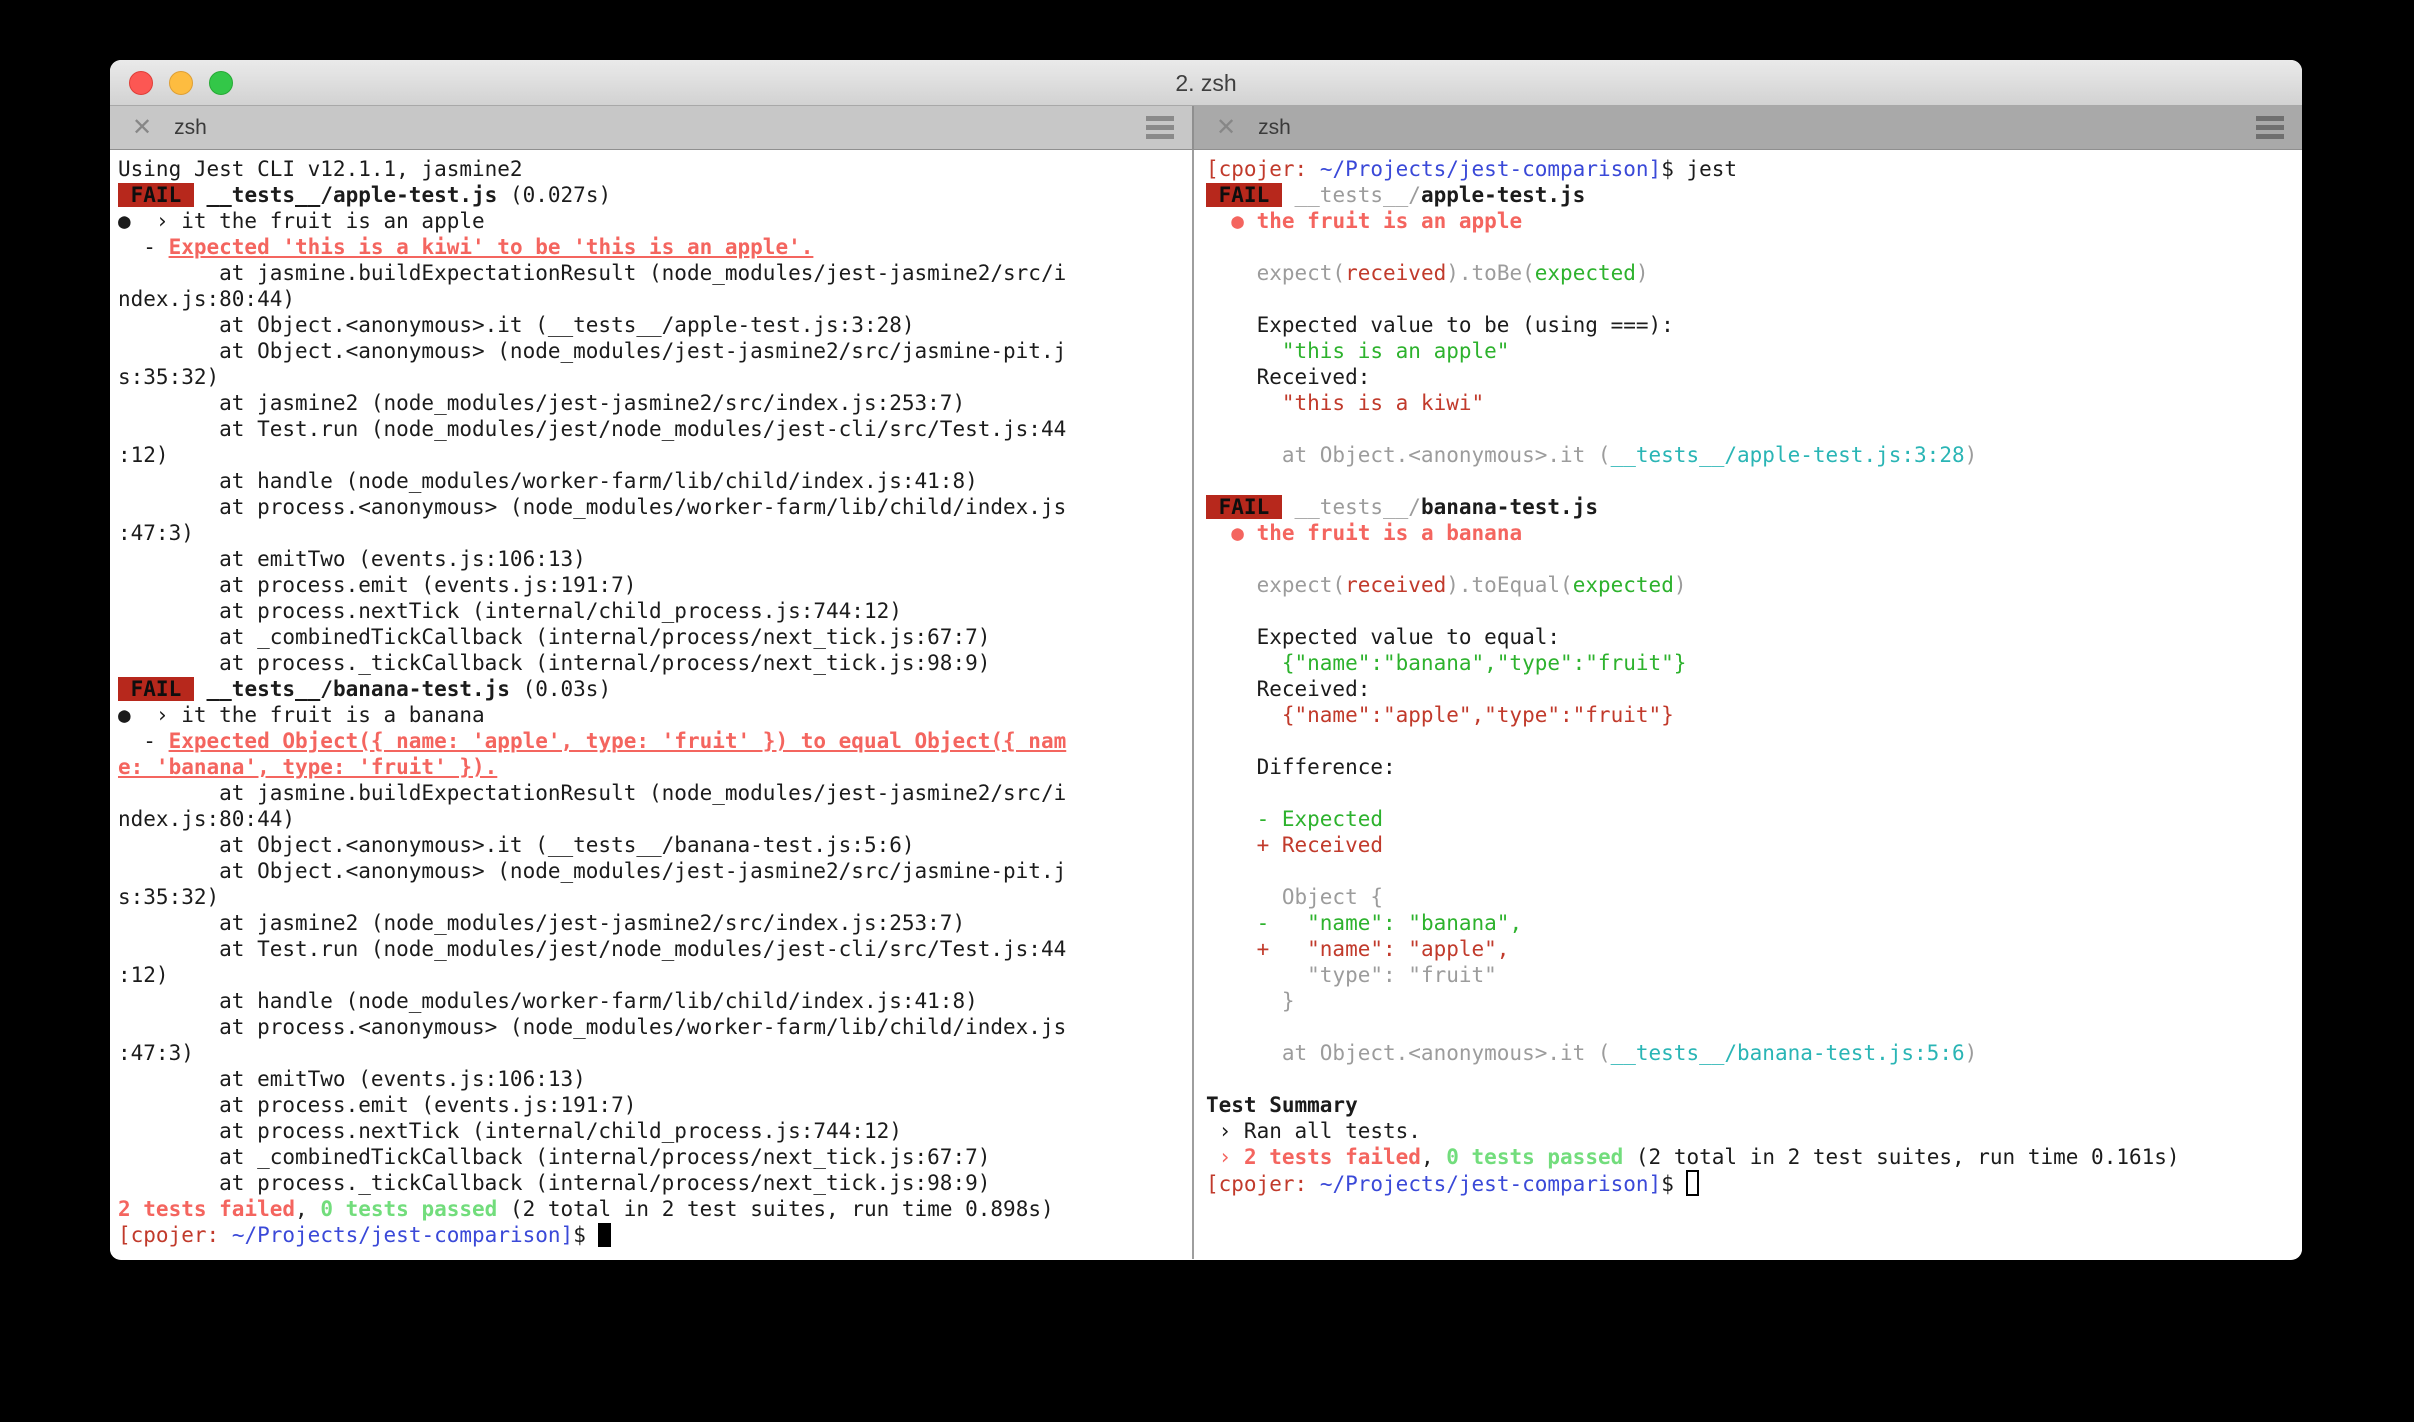  I want to click on text-segment: - Expected, so click(1320, 819).